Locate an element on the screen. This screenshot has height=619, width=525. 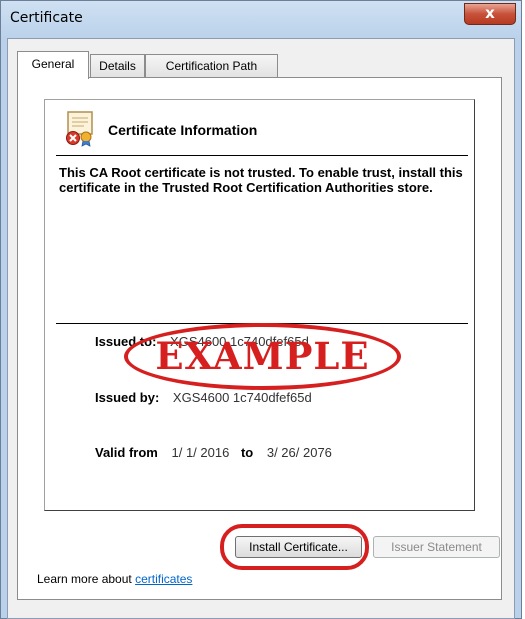
issued-by-row: Issued by: XGS4600 1c740dfef65d is located at coordinates (203, 397).